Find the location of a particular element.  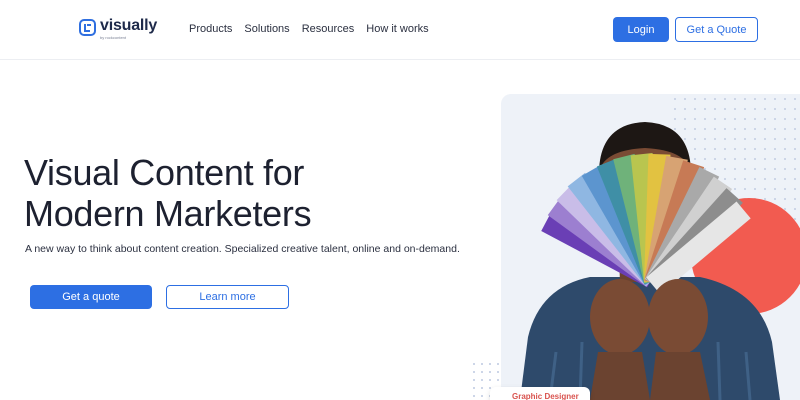

role-card: Graphic Designer is located at coordinates (540, 393).